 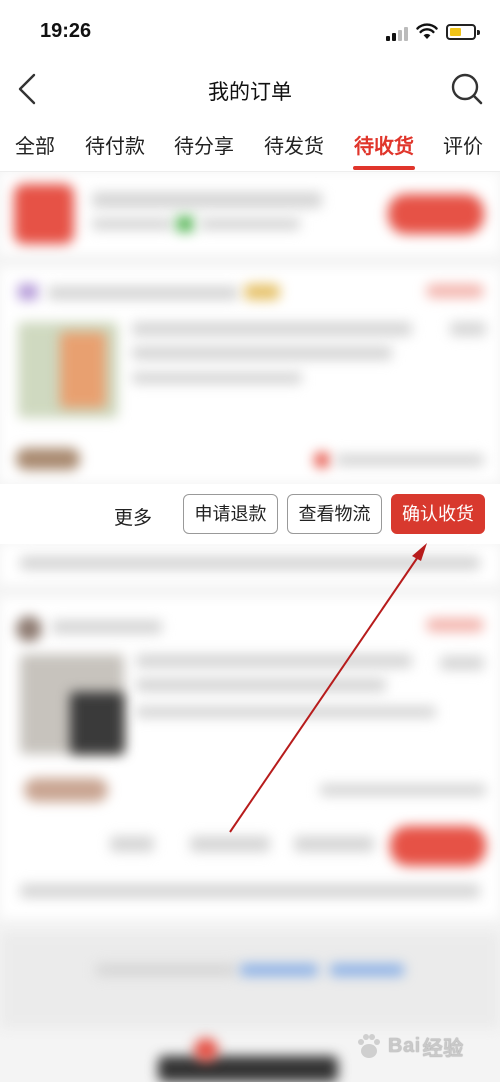 What do you see at coordinates (250, 145) in the screenshot?
I see `order-status-tabs: 全部 待付款 待分享 待发货 待收货 评价` at bounding box center [250, 145].